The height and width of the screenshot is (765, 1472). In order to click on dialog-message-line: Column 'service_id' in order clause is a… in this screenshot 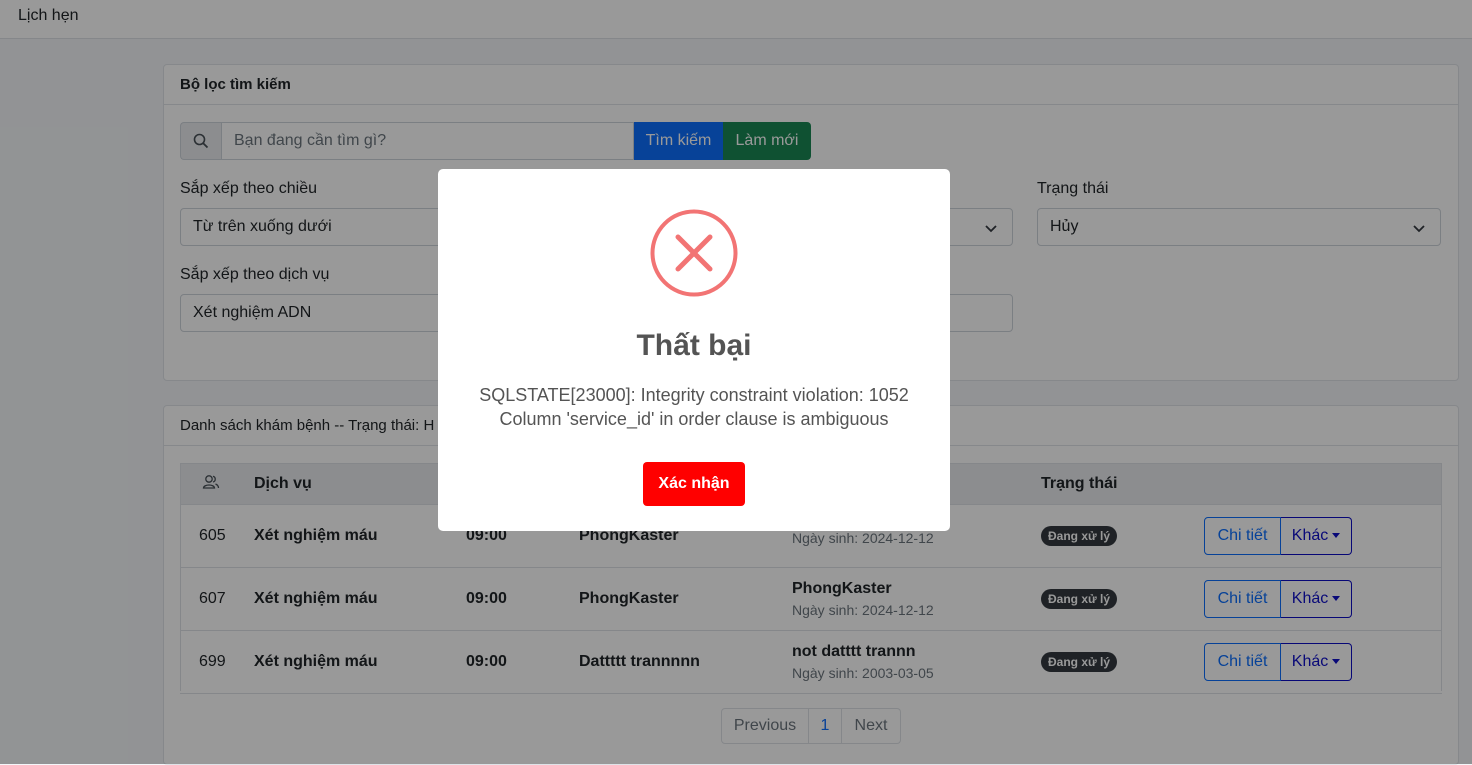, I will do `click(694, 419)`.